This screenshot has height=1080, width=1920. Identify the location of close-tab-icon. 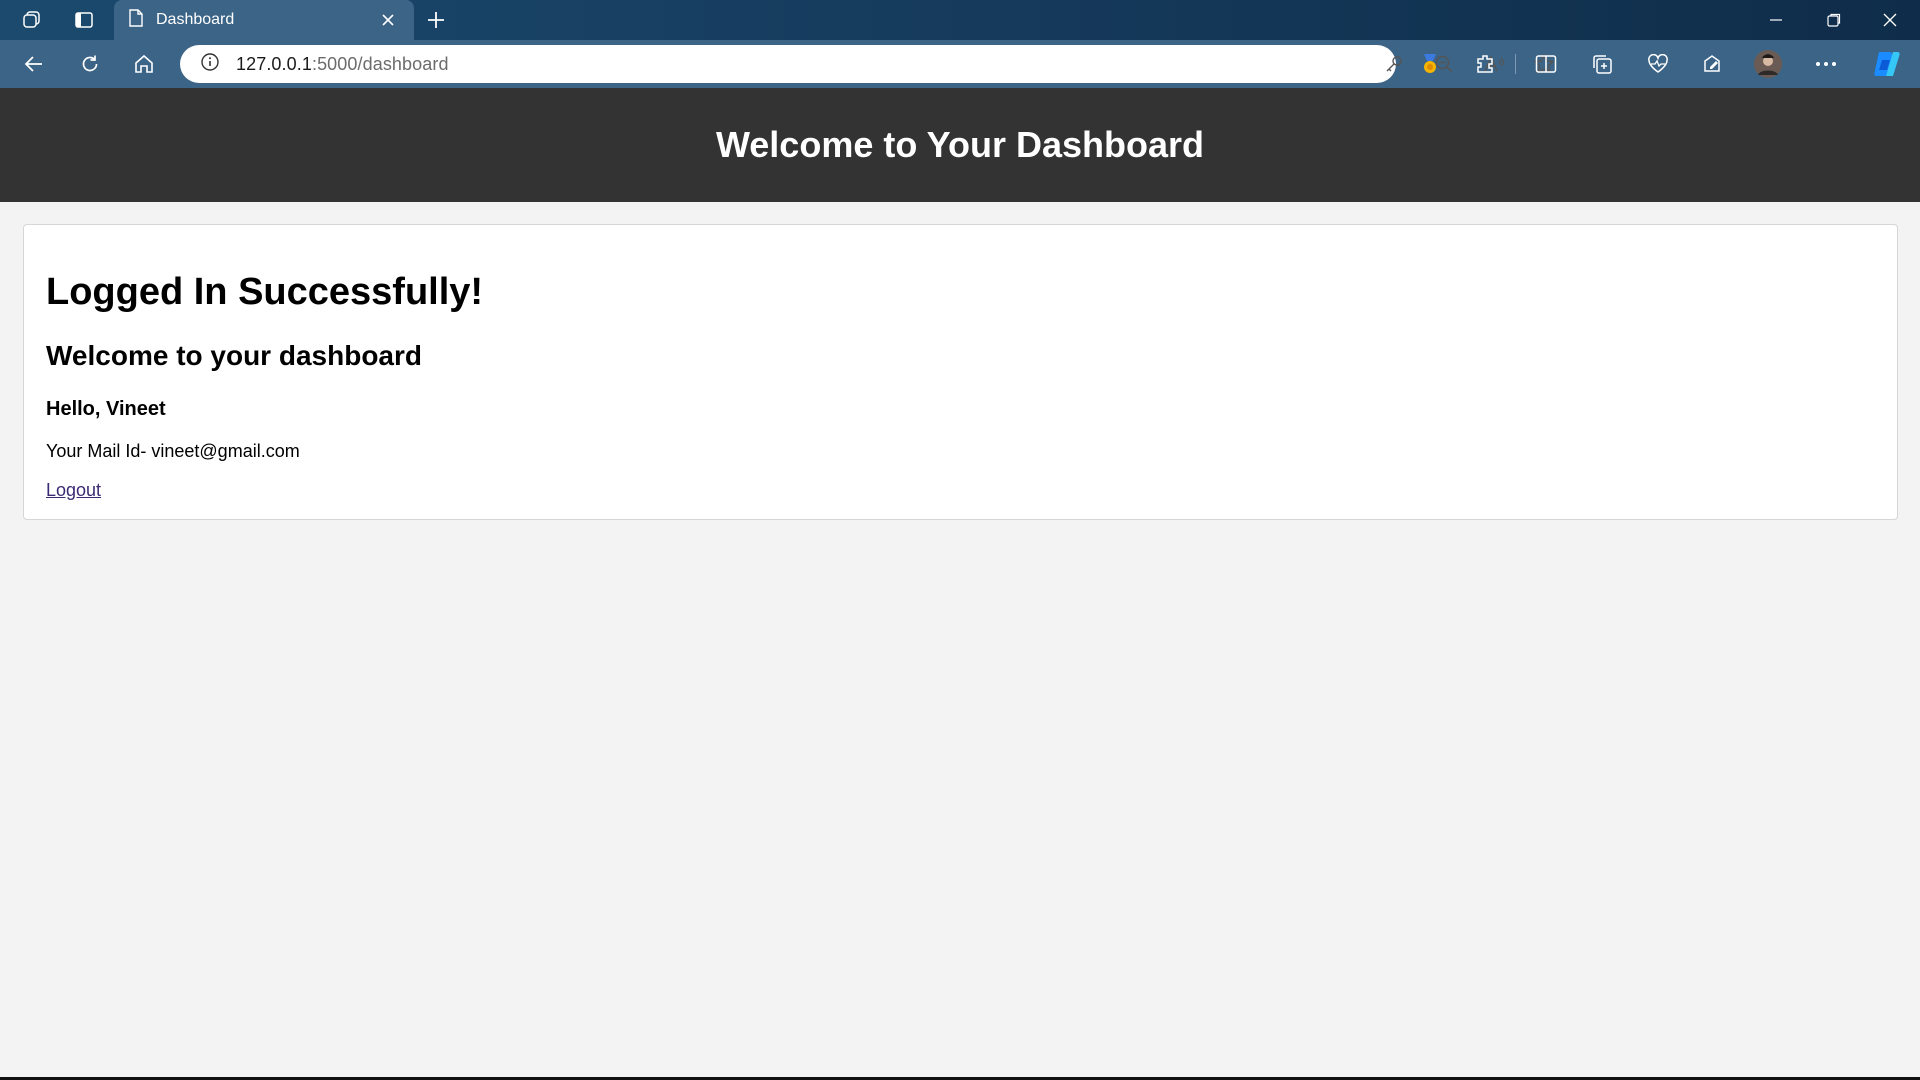
(388, 20).